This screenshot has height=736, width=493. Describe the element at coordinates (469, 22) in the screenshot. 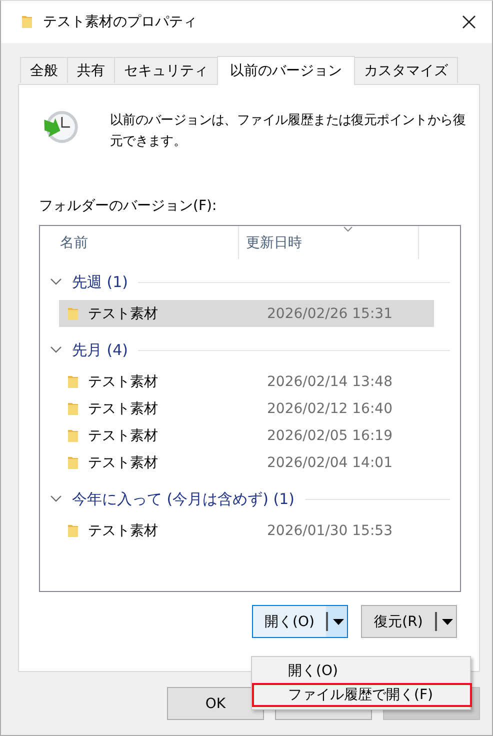

I see `close-icon` at that location.